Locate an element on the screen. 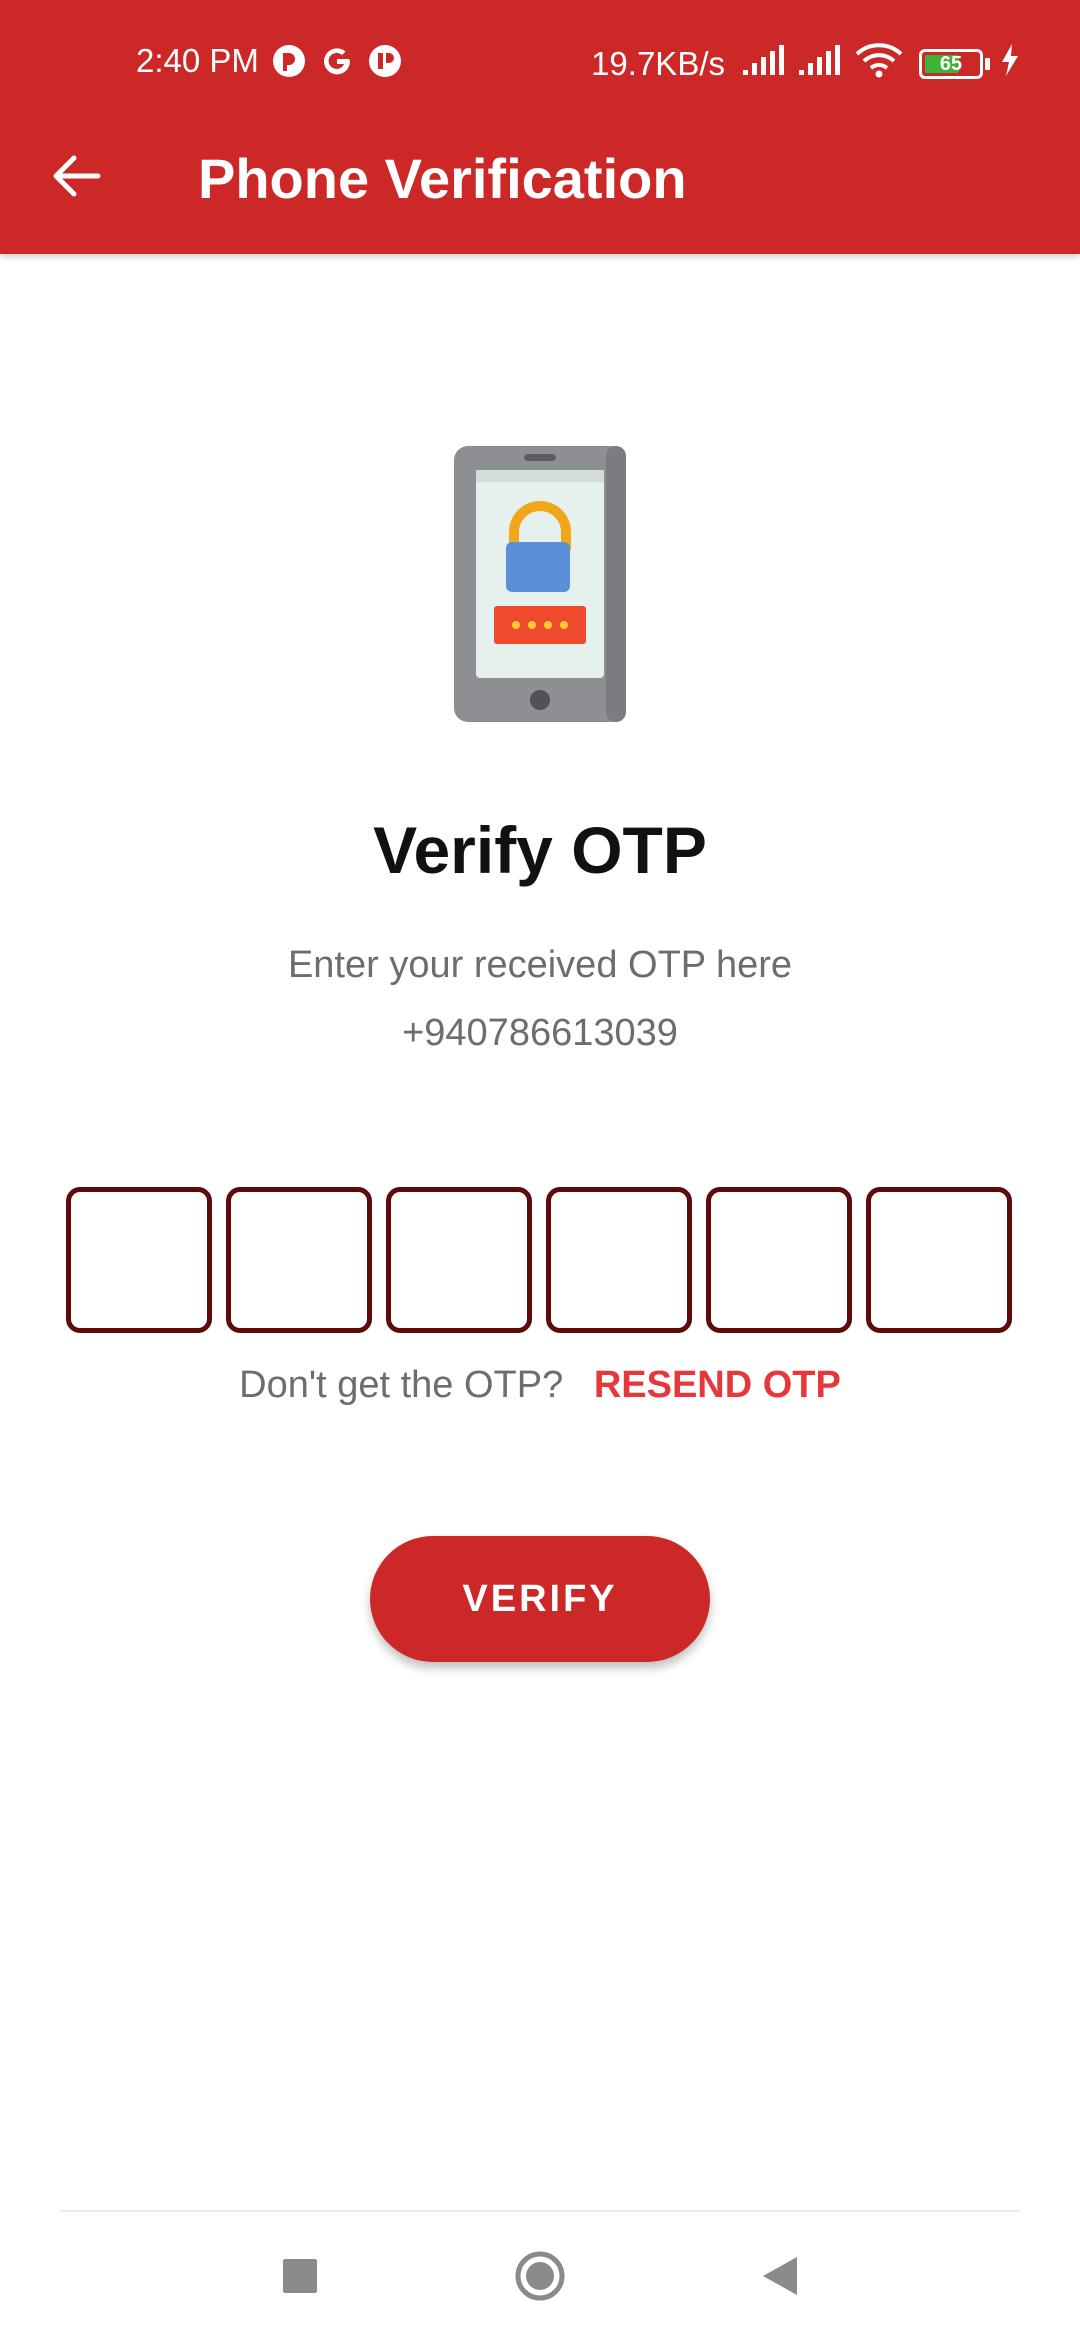  wifi-icon is located at coordinates (879, 64).